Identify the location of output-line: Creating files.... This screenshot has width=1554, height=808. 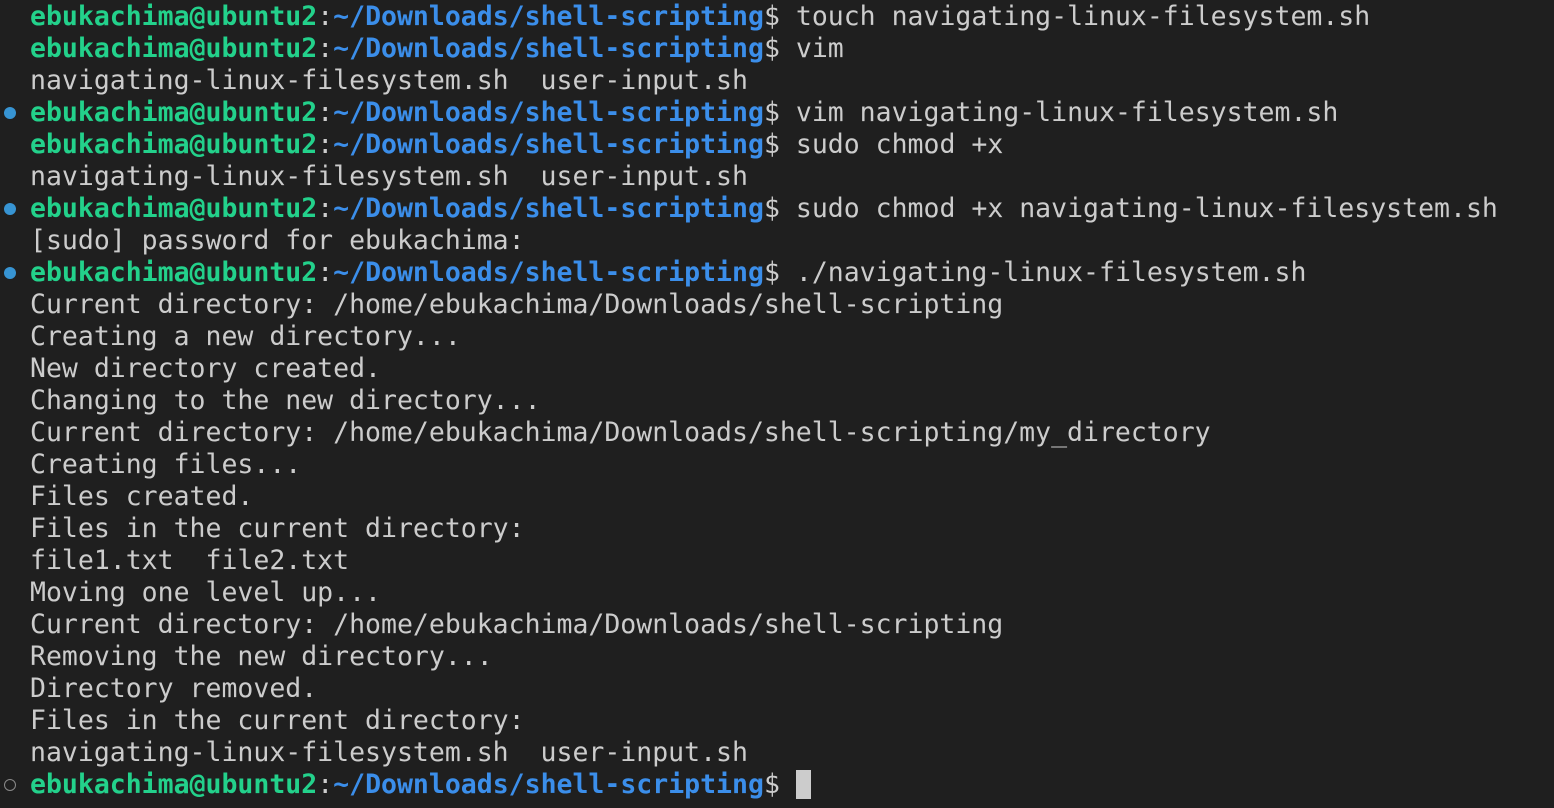
(777, 465).